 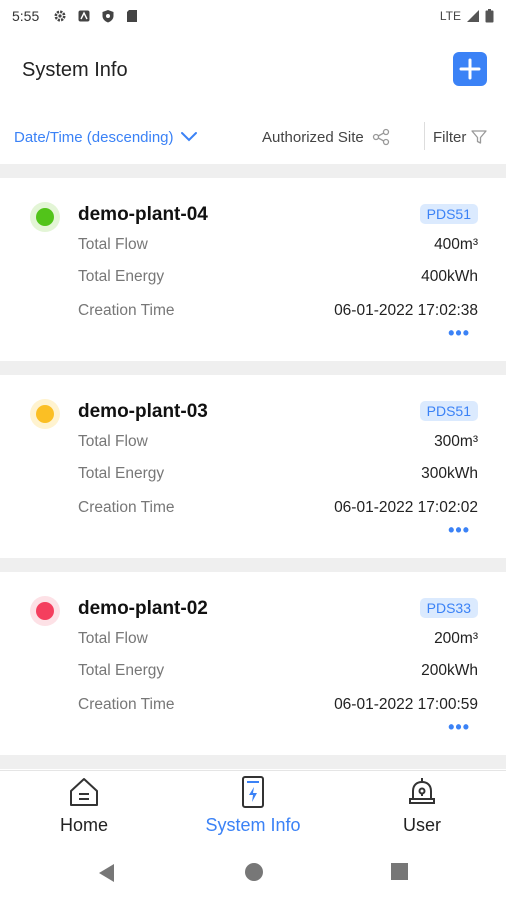 I want to click on nav-label: Home, so click(x=83, y=825).